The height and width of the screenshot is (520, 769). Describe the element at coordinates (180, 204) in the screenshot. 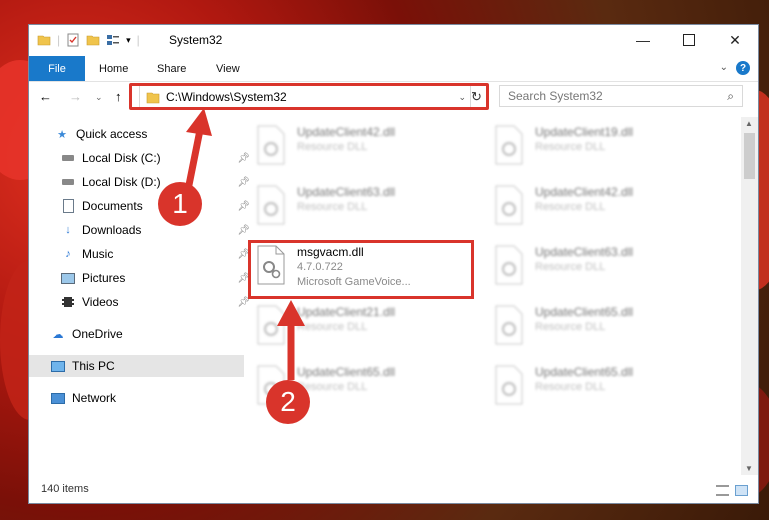

I see `callout-badge-1: 1` at that location.